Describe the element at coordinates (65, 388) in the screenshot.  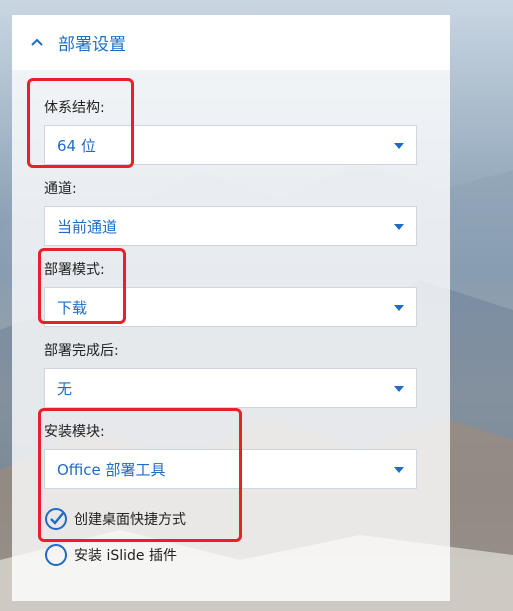
I see `after-deploy-value: 无` at that location.